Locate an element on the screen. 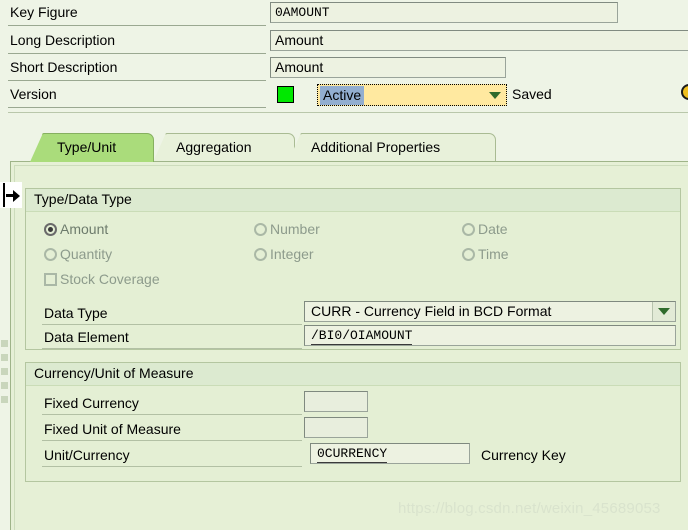 The width and height of the screenshot is (688, 530). row-fixed-unit-of-measure: Fixed Unit of Measure is located at coordinates (353, 430).